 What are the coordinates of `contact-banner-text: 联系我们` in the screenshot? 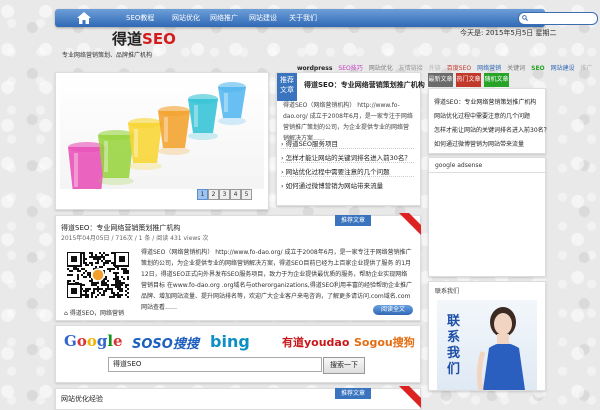 It's located at (454, 345).